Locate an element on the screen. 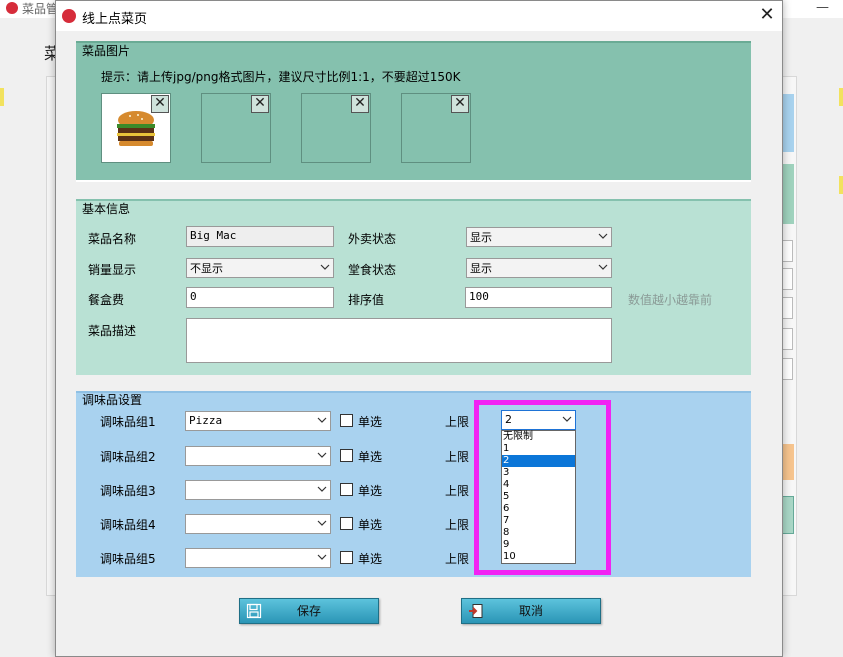  sales-display-label: 销量显示 is located at coordinates (112, 270).